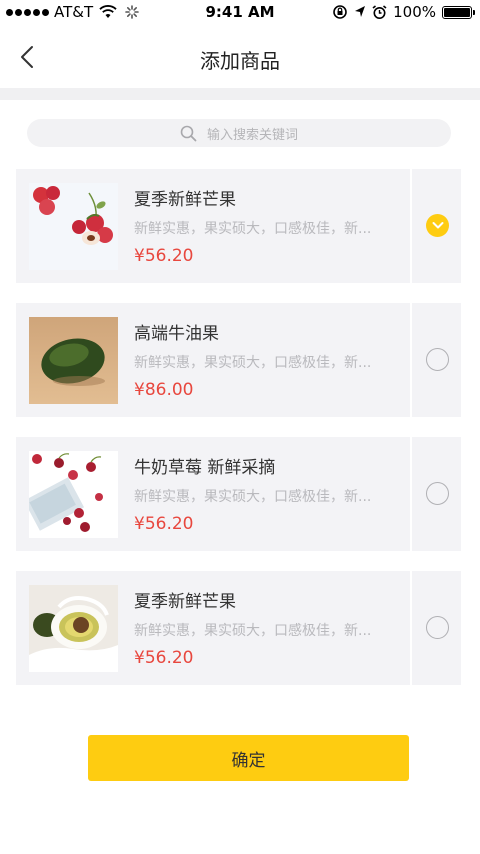 This screenshot has height=854, width=480. I want to click on confirm-button-label: 确定, so click(248, 760).